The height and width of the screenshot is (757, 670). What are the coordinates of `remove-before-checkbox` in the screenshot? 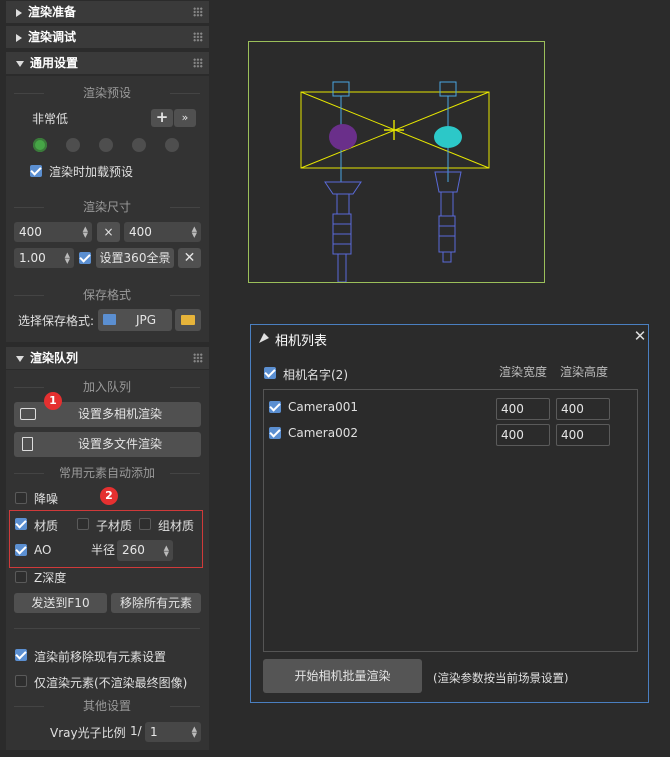 It's located at (21, 655).